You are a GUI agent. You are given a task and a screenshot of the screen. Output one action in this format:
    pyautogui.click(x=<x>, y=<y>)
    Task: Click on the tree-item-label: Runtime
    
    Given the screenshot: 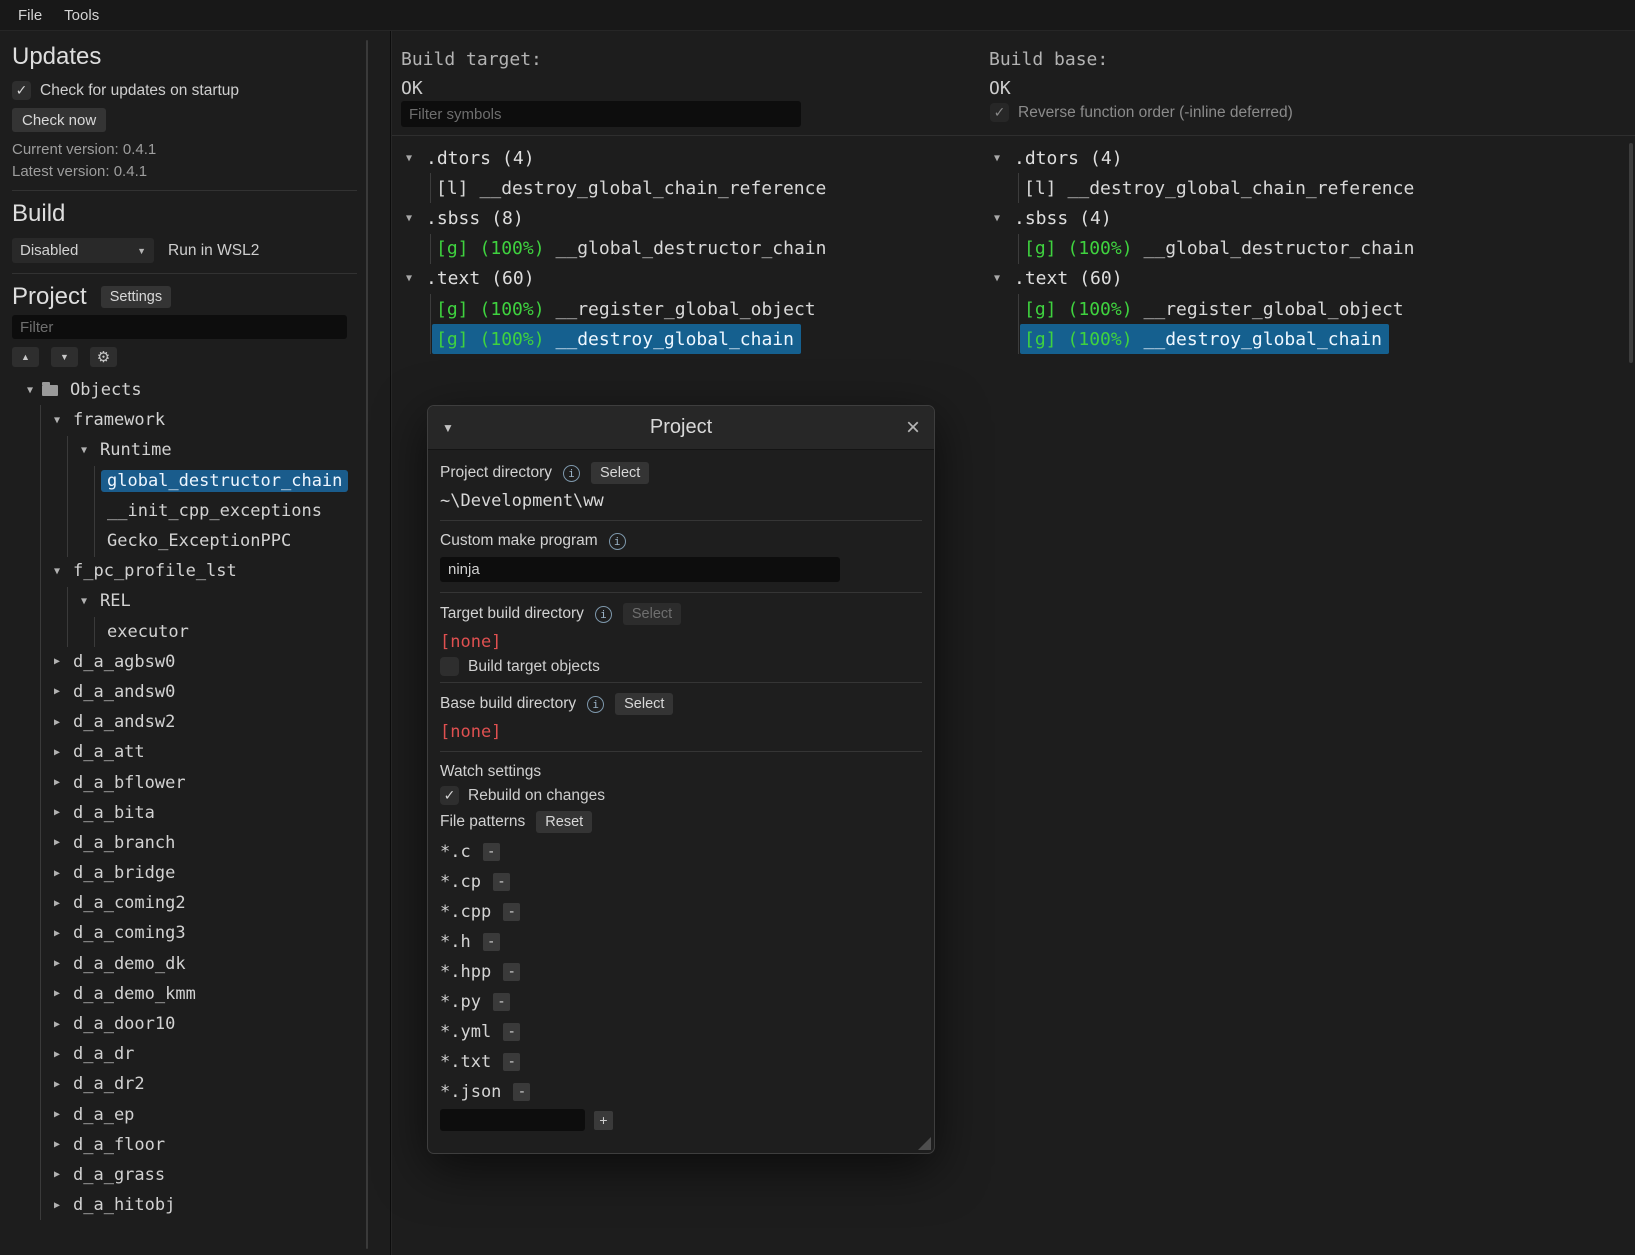 What is the action you would take?
    pyautogui.click(x=136, y=450)
    